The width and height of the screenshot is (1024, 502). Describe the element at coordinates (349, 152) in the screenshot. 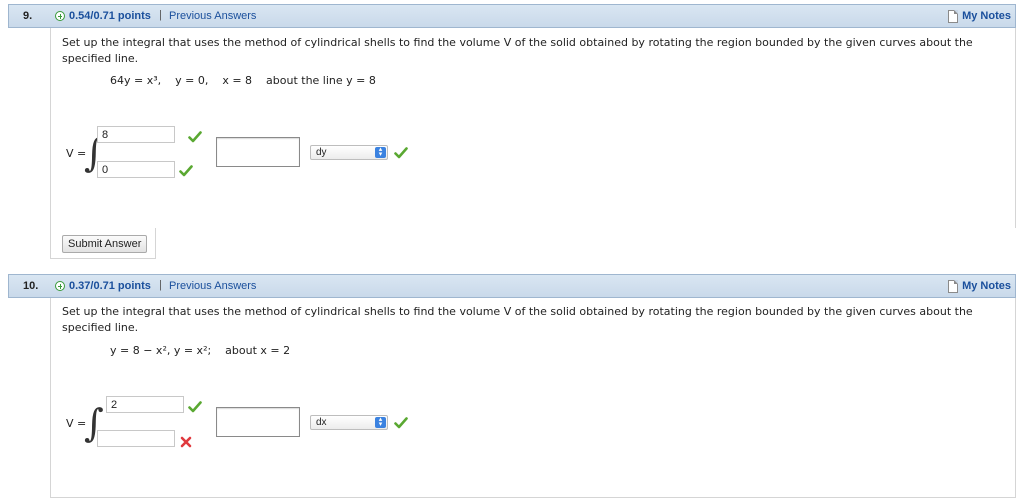

I see `differential-select: dy ▴ ▾` at that location.